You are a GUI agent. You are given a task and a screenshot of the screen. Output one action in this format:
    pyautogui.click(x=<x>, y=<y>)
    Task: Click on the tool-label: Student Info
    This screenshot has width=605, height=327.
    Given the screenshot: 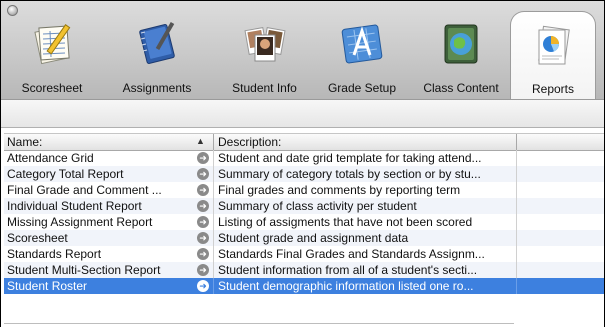 What is the action you would take?
    pyautogui.click(x=264, y=88)
    